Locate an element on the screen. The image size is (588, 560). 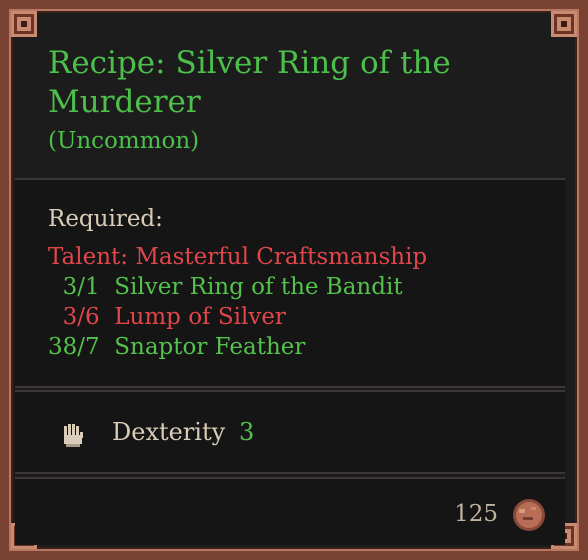
stat-panel: Dexterity 3 is located at coordinates (290, 432).